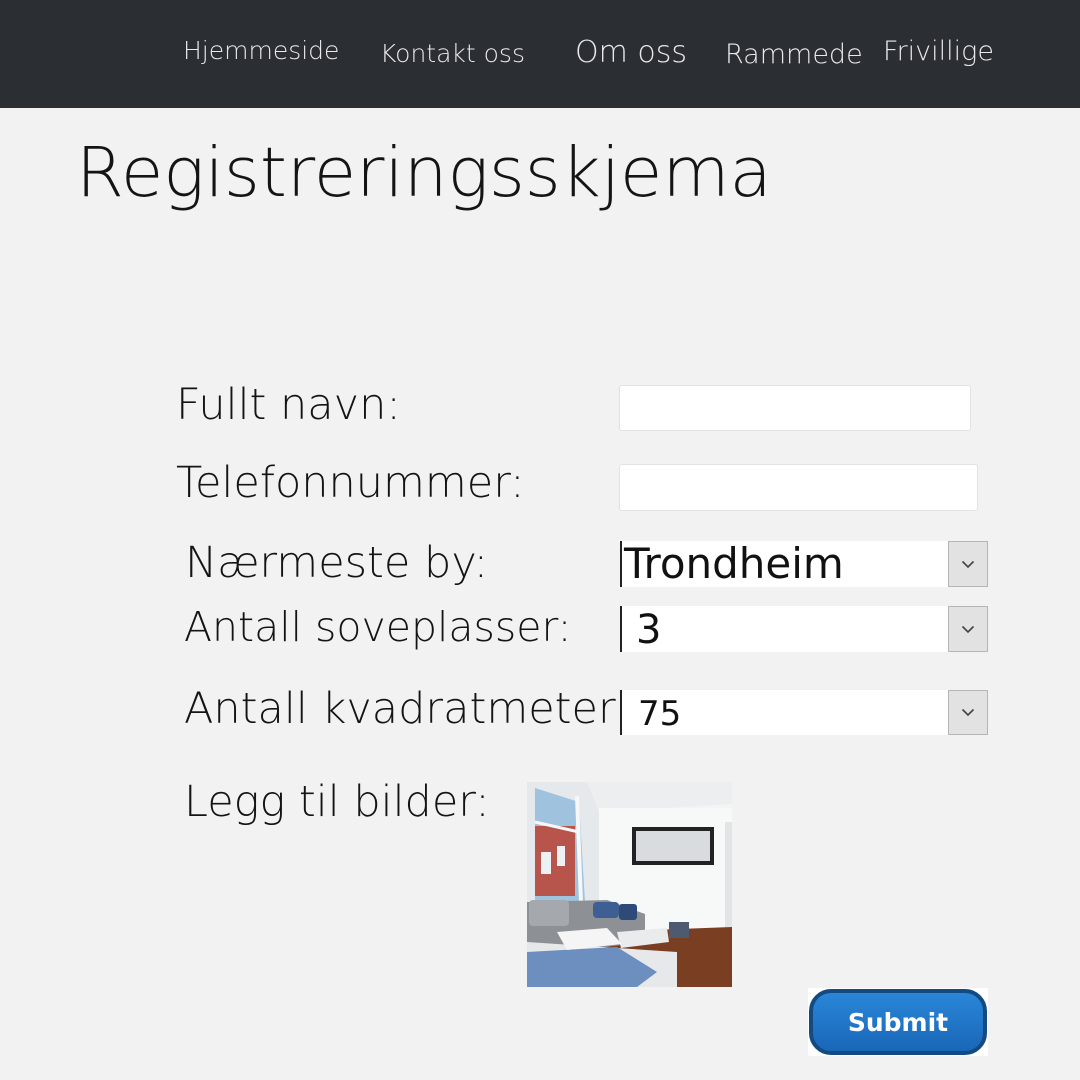  I want to click on nav-item-om-oss: Om oss, so click(631, 52).